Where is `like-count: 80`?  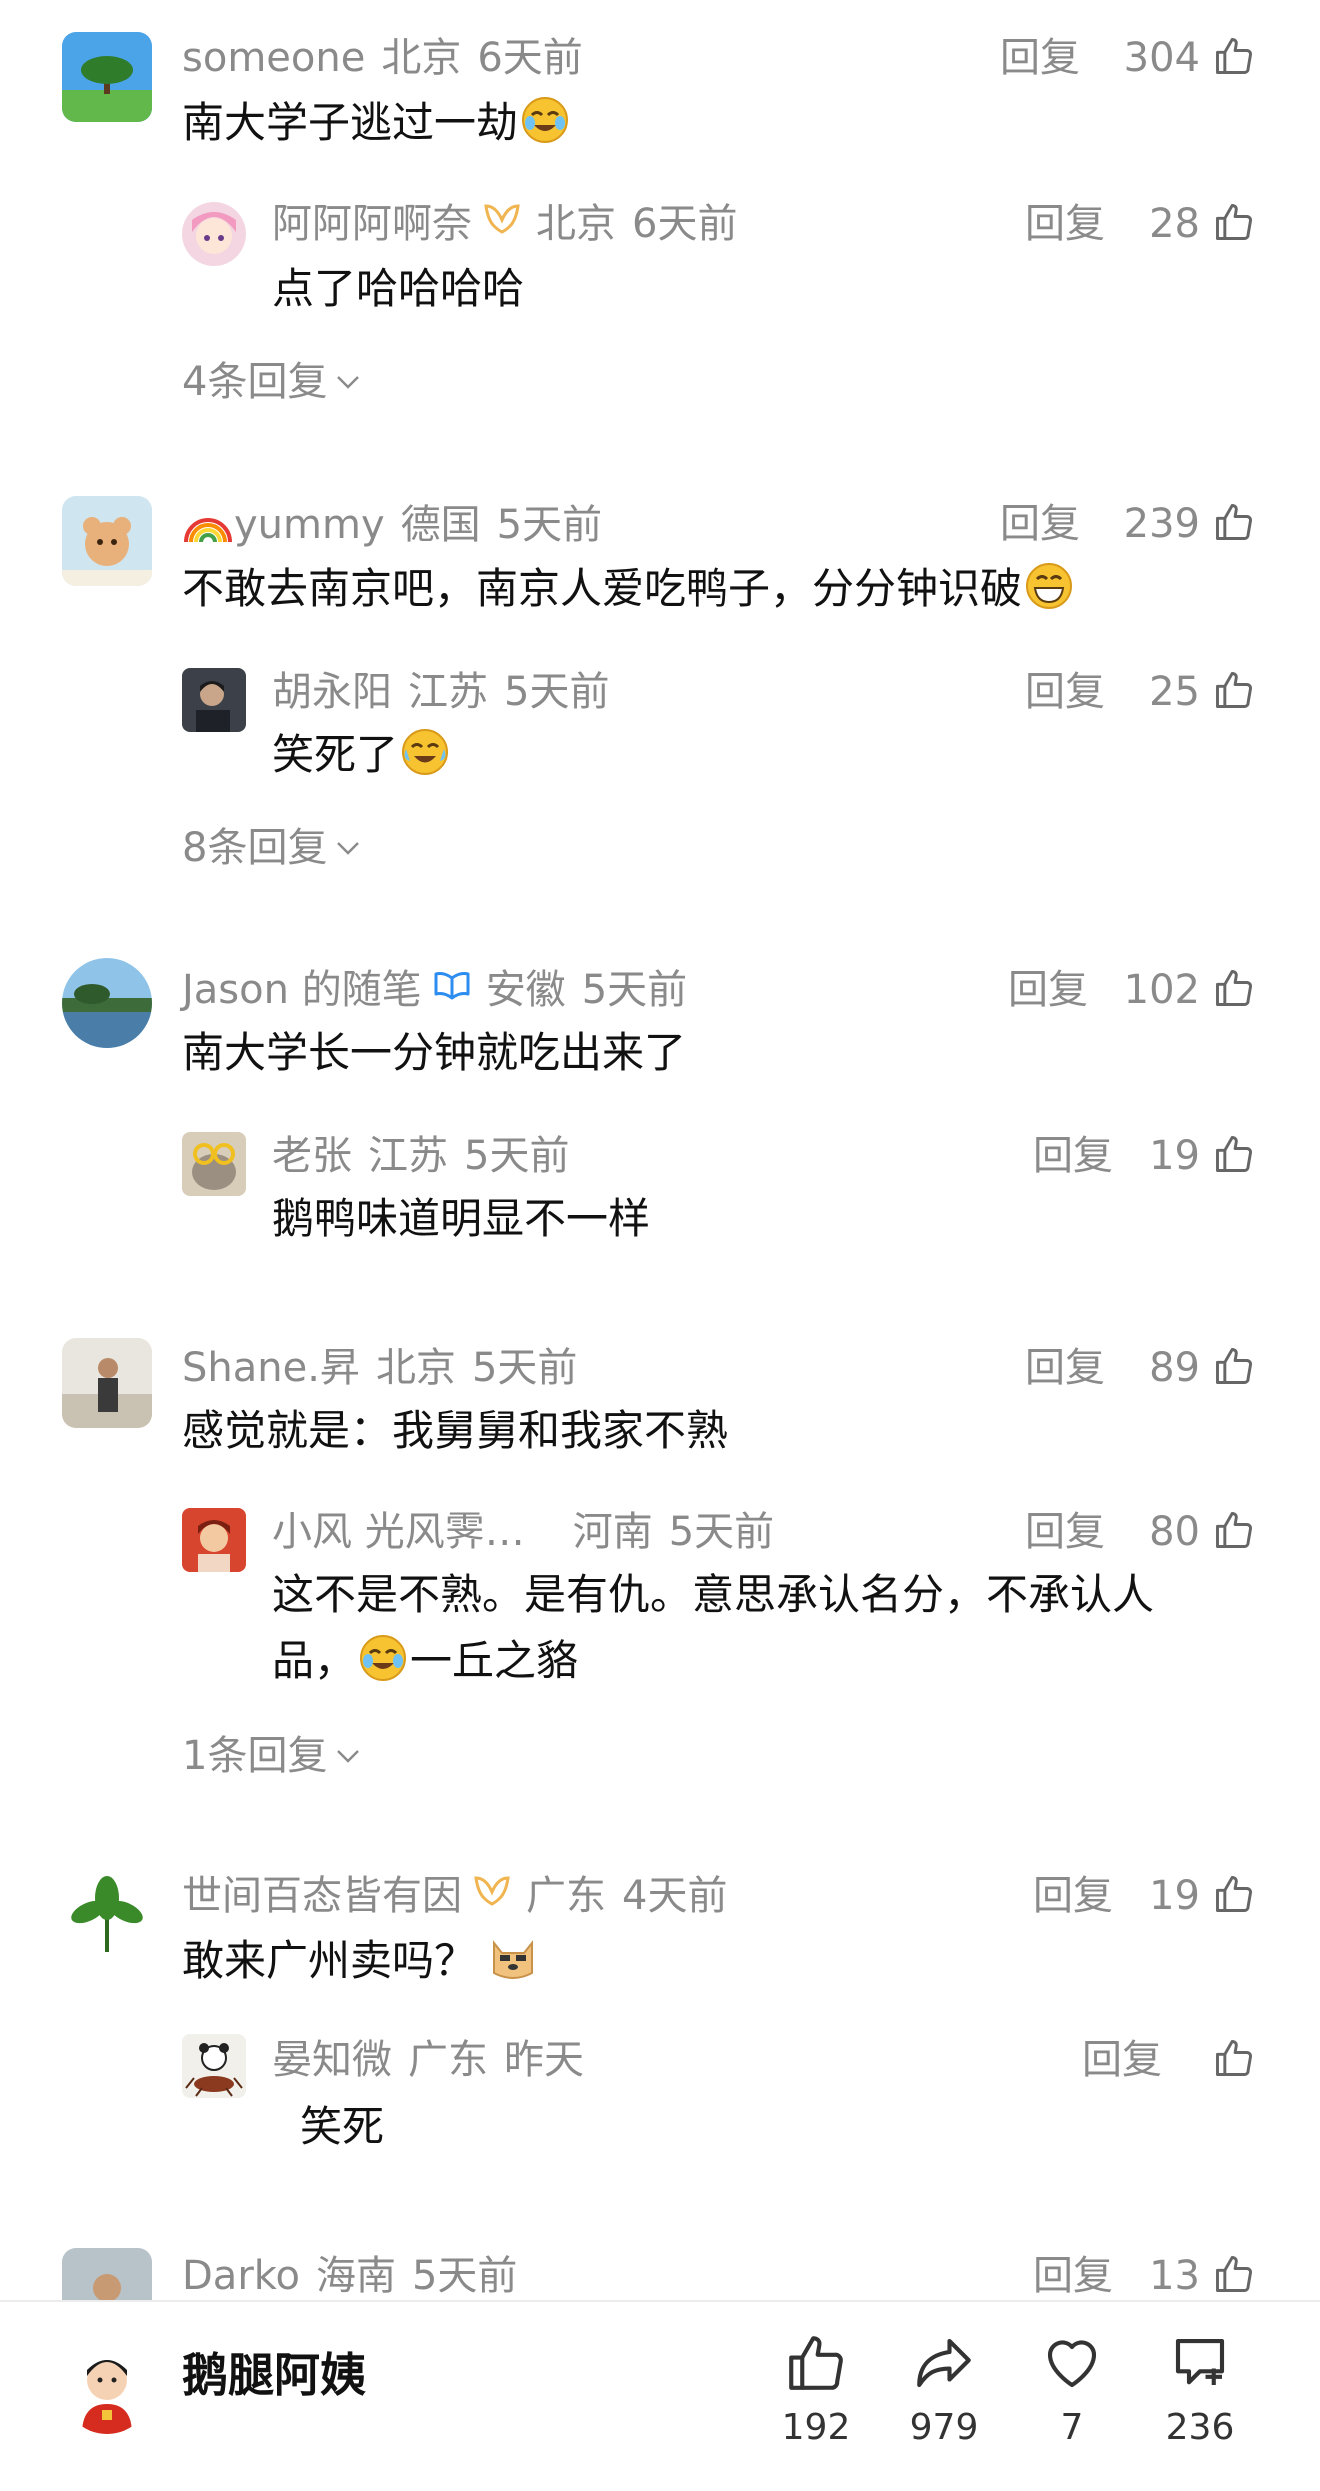 like-count: 80 is located at coordinates (1174, 1532).